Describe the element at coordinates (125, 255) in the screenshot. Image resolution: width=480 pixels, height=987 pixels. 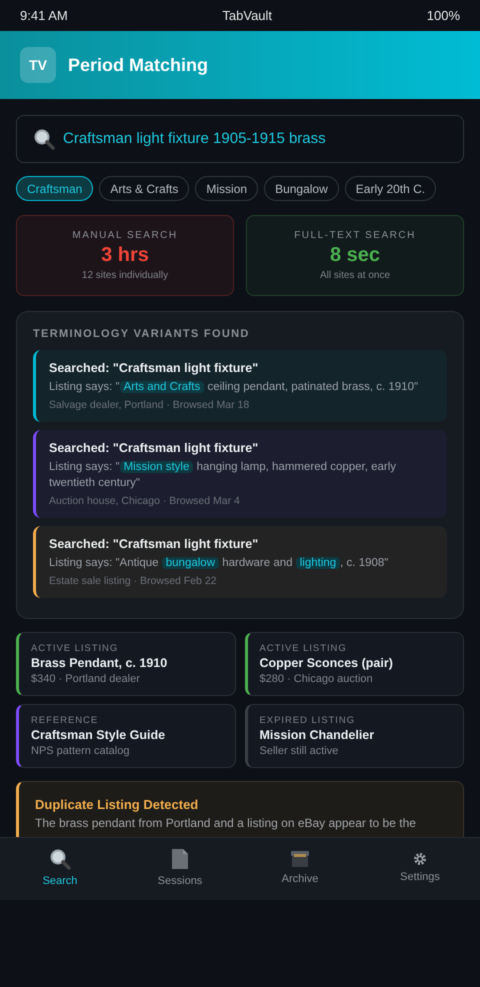
I see `stat-value: 3 hrs` at that location.